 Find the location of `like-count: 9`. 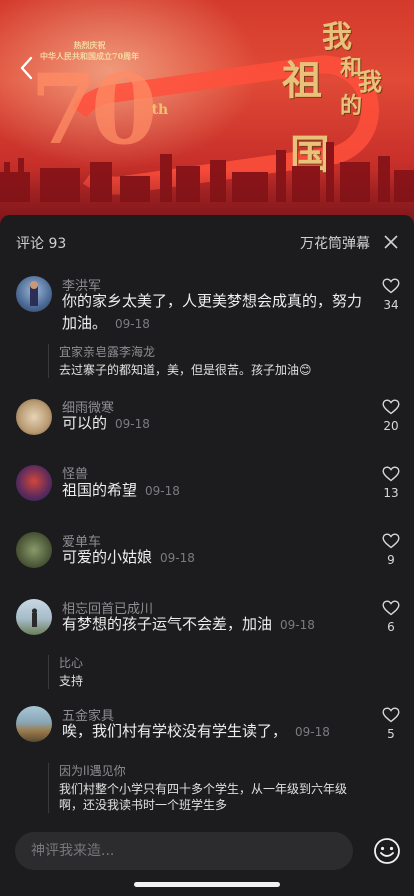

like-count: 9 is located at coordinates (391, 560).